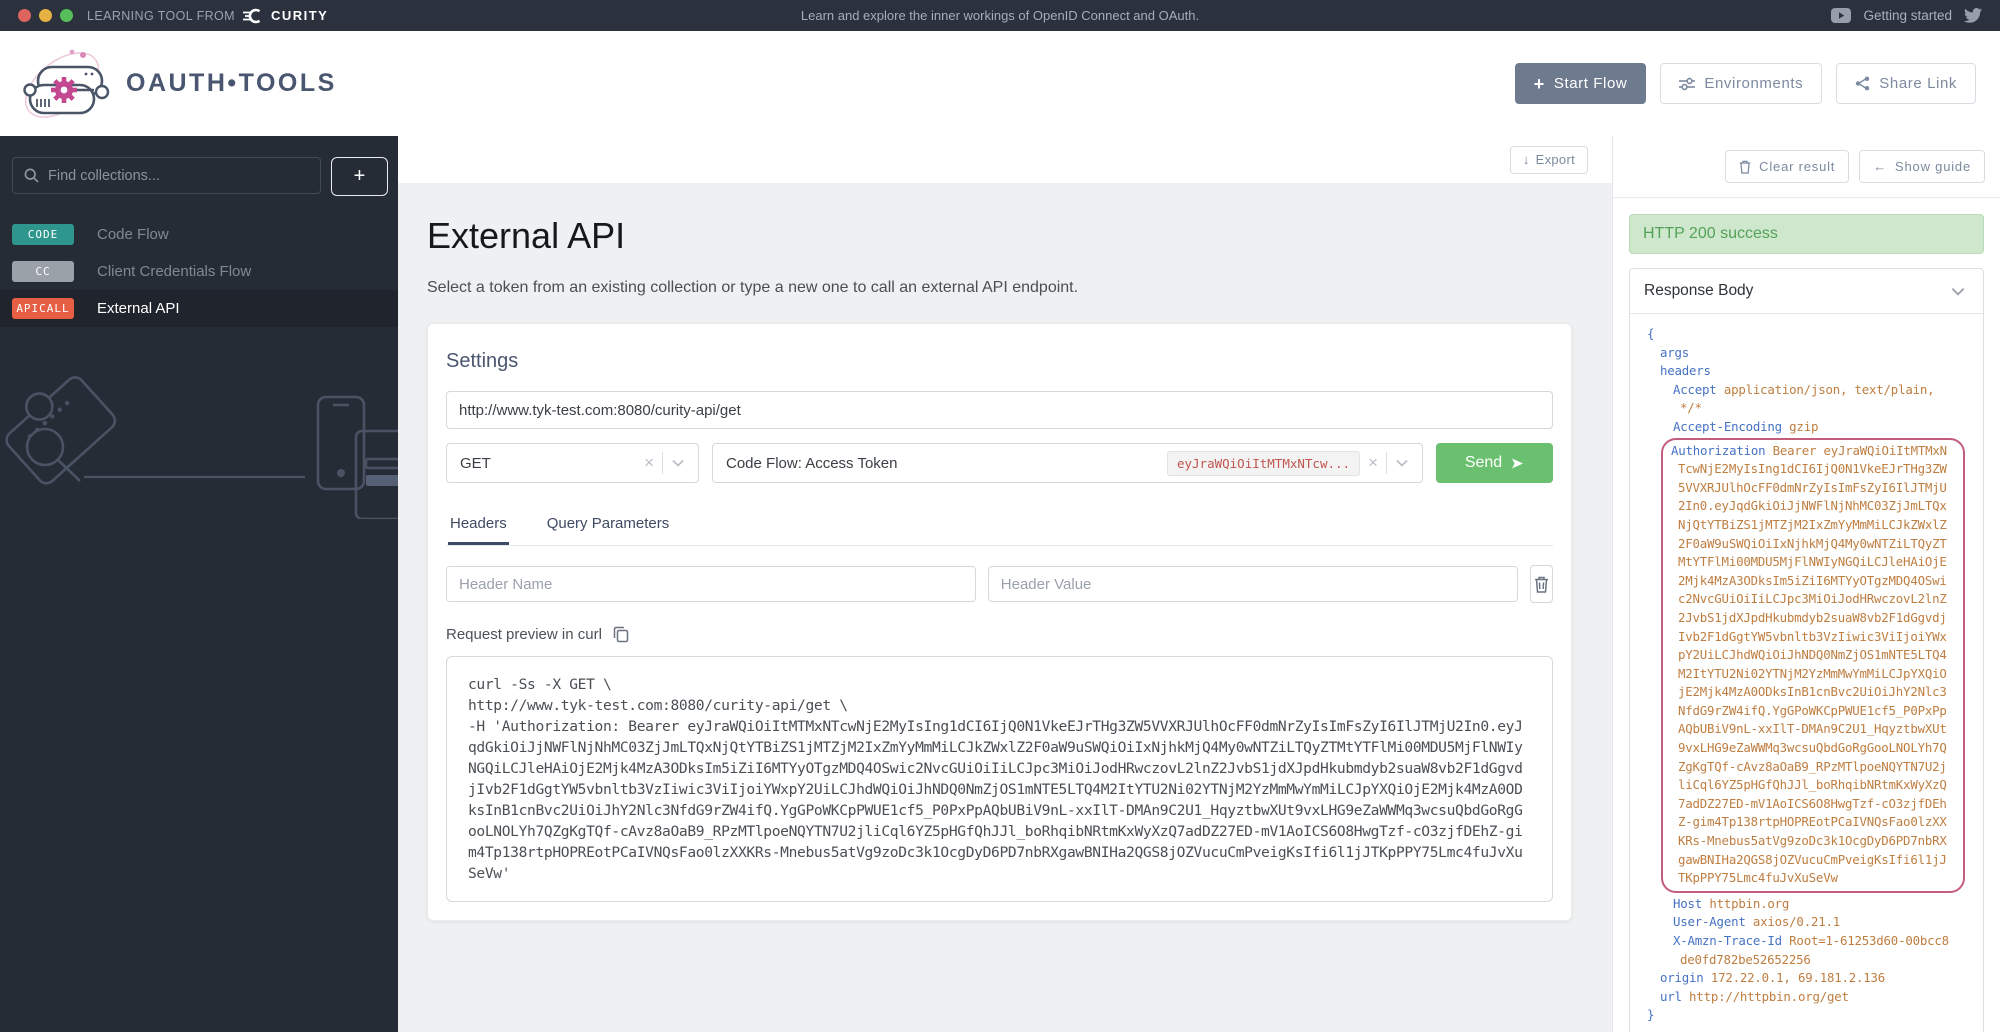  What do you see at coordinates (1580, 83) in the screenshot?
I see `start-flow-button: + Start Flow` at bounding box center [1580, 83].